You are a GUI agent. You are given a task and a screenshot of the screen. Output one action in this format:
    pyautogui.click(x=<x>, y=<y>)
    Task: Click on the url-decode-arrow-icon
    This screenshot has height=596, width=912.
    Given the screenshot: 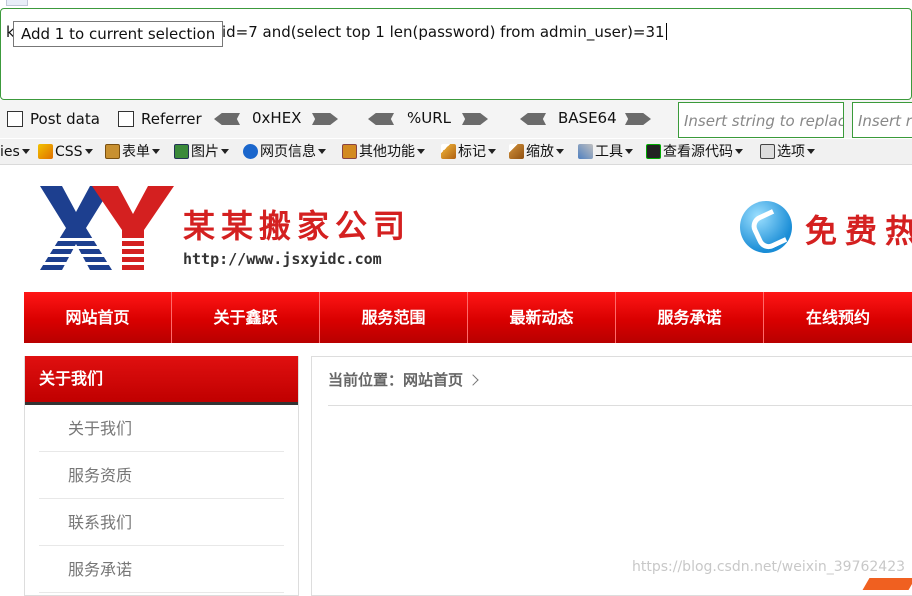 What is the action you would take?
    pyautogui.click(x=381, y=119)
    